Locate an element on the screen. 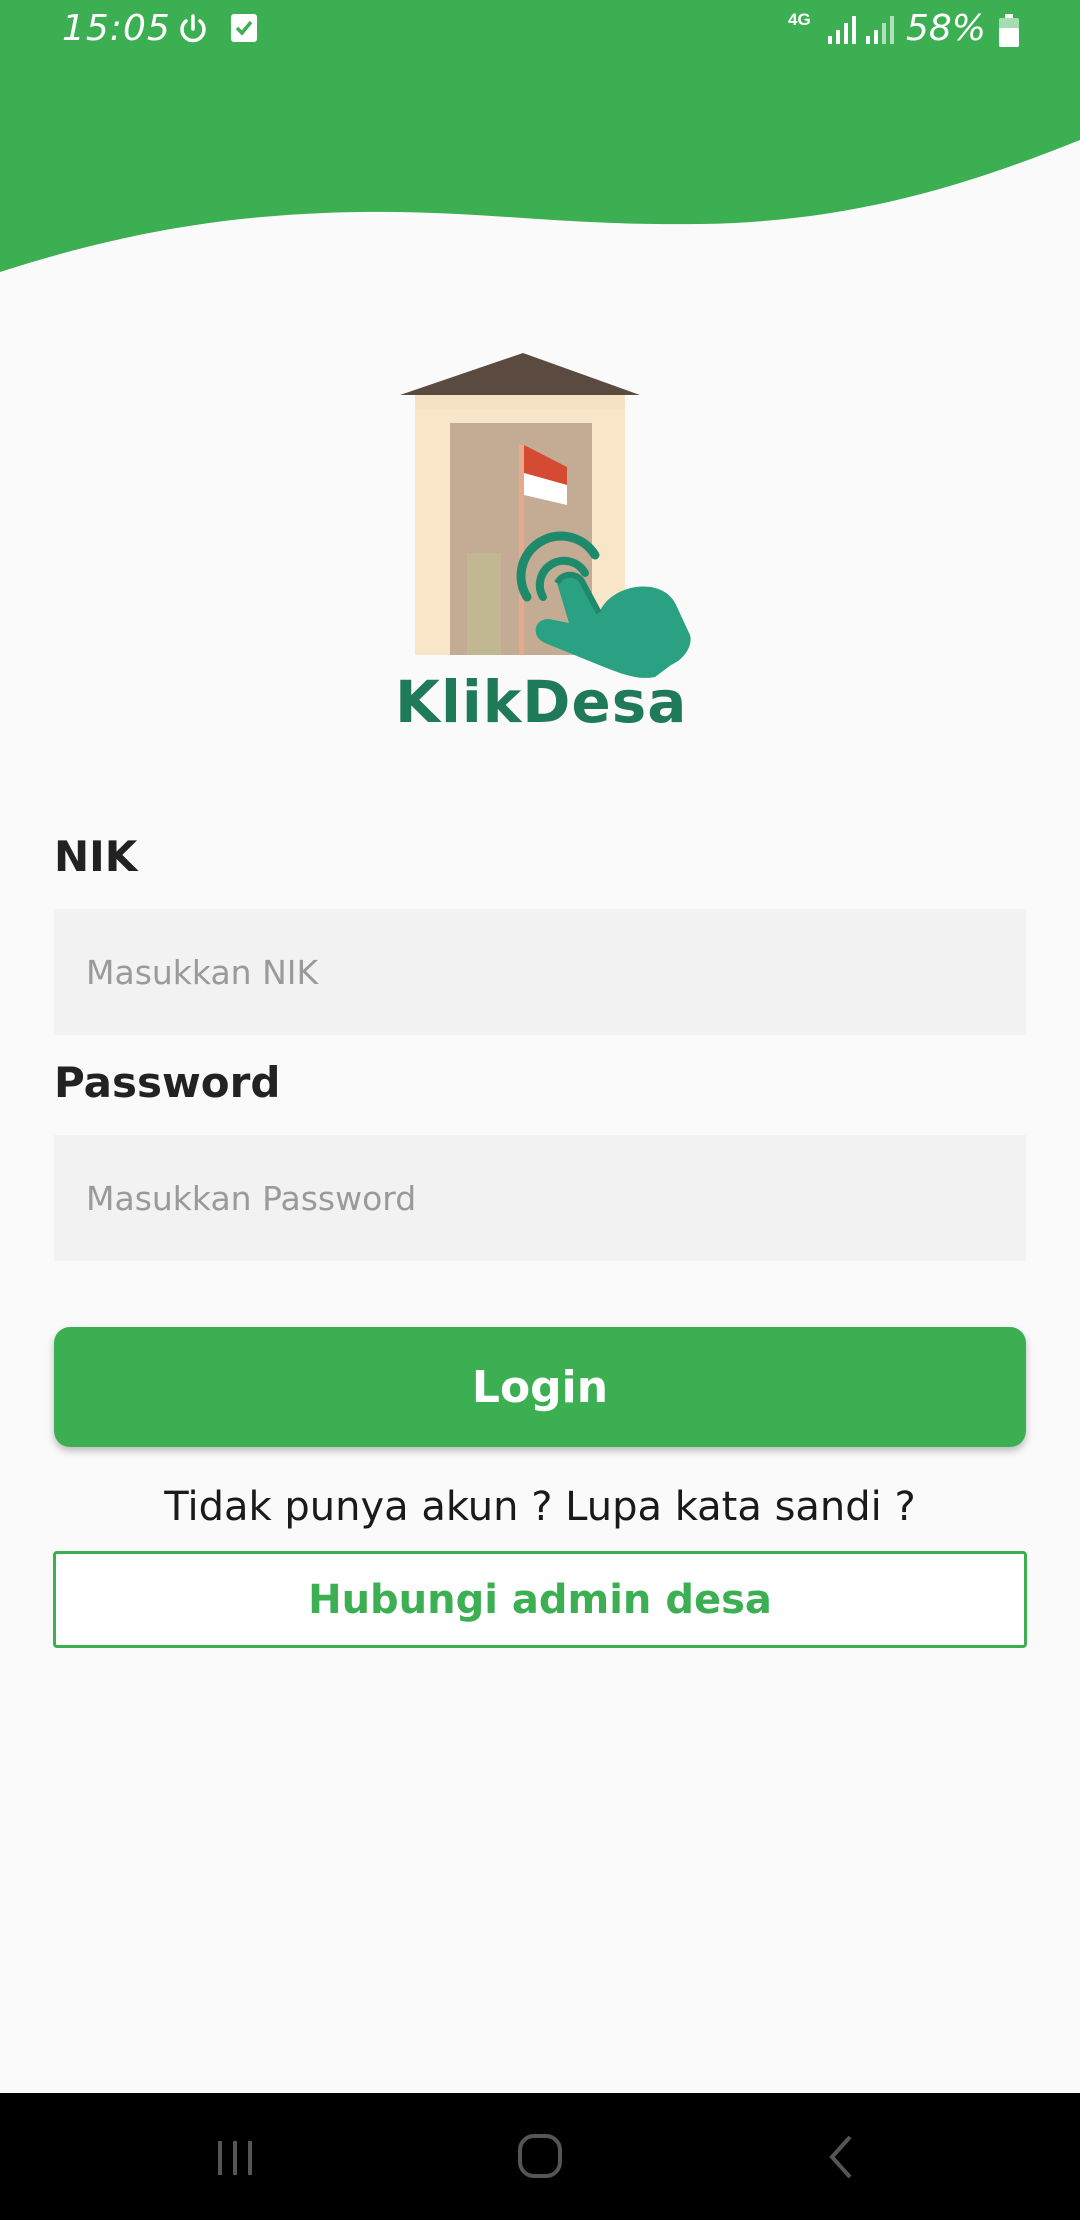  nik-label: NIK is located at coordinates (96, 856).